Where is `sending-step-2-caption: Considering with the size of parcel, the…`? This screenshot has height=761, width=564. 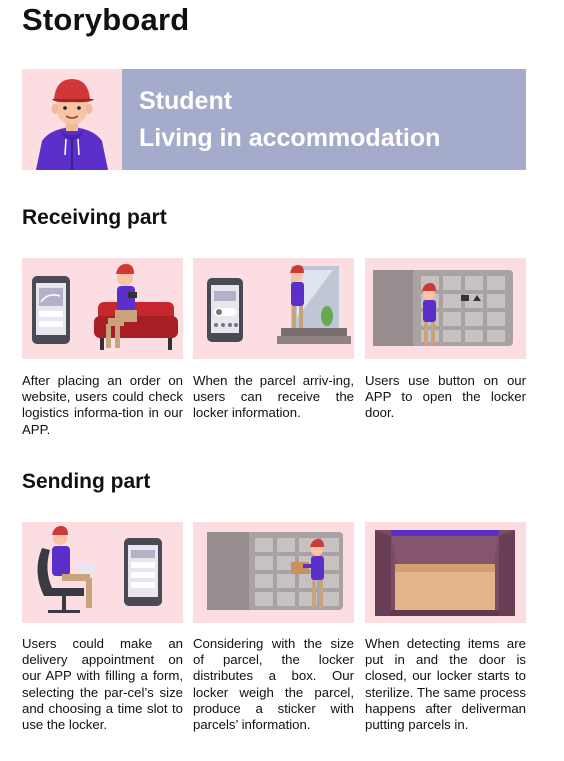
sending-step-2-caption: Considering with the size of parcel, the… is located at coordinates (273, 684).